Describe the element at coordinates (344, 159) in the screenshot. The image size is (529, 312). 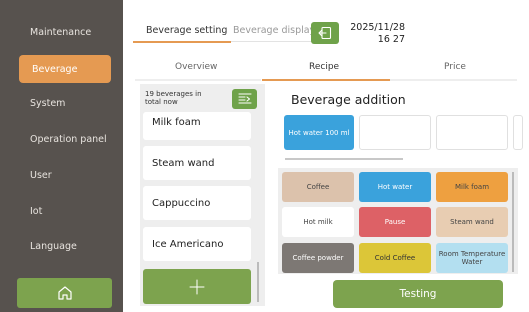
I see `addition-scrollbar` at that location.